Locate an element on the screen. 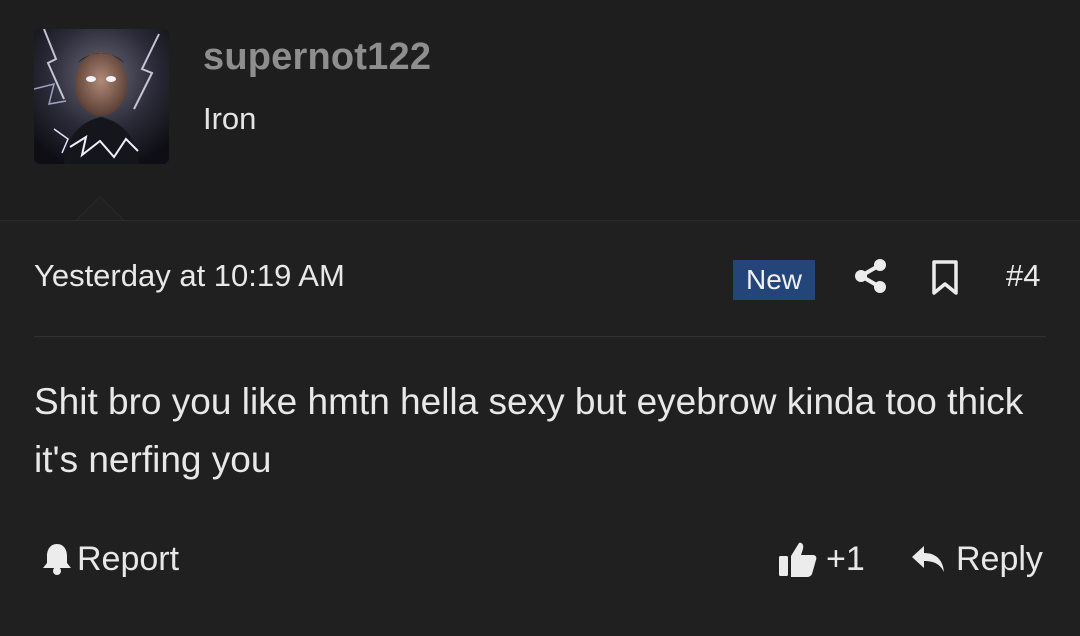  avatar-image is located at coordinates (101, 96).